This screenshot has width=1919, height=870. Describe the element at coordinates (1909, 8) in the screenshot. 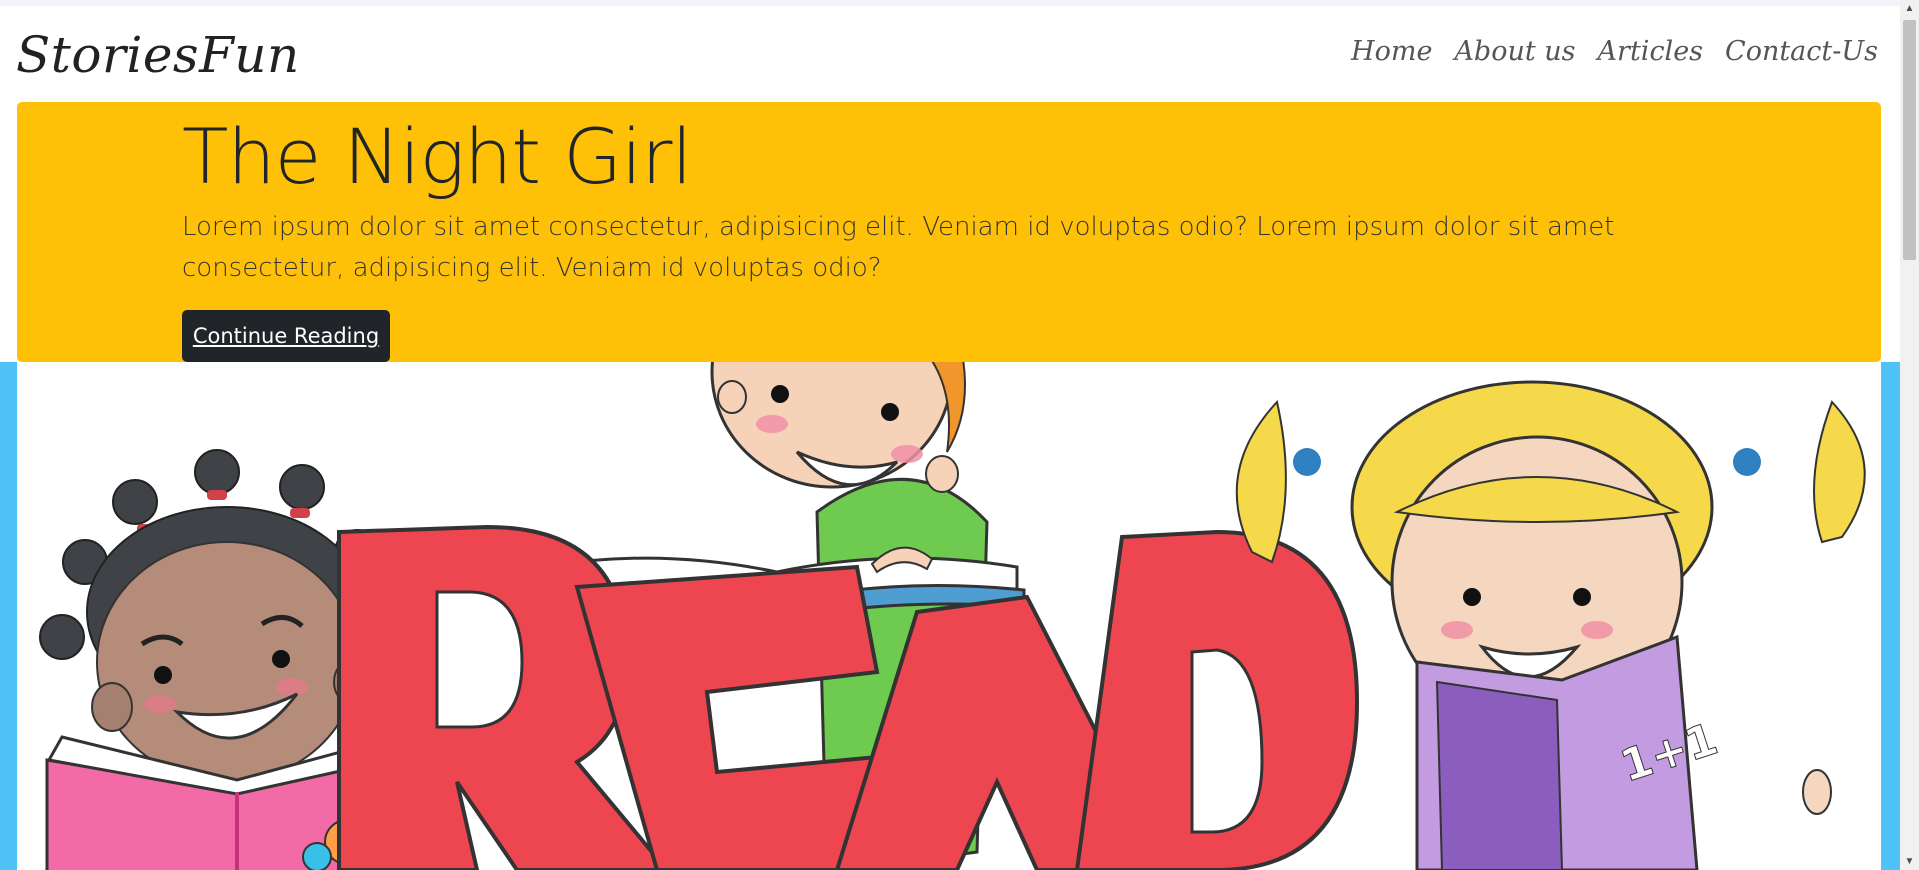

I see `scroll-up-icon: ▲` at that location.